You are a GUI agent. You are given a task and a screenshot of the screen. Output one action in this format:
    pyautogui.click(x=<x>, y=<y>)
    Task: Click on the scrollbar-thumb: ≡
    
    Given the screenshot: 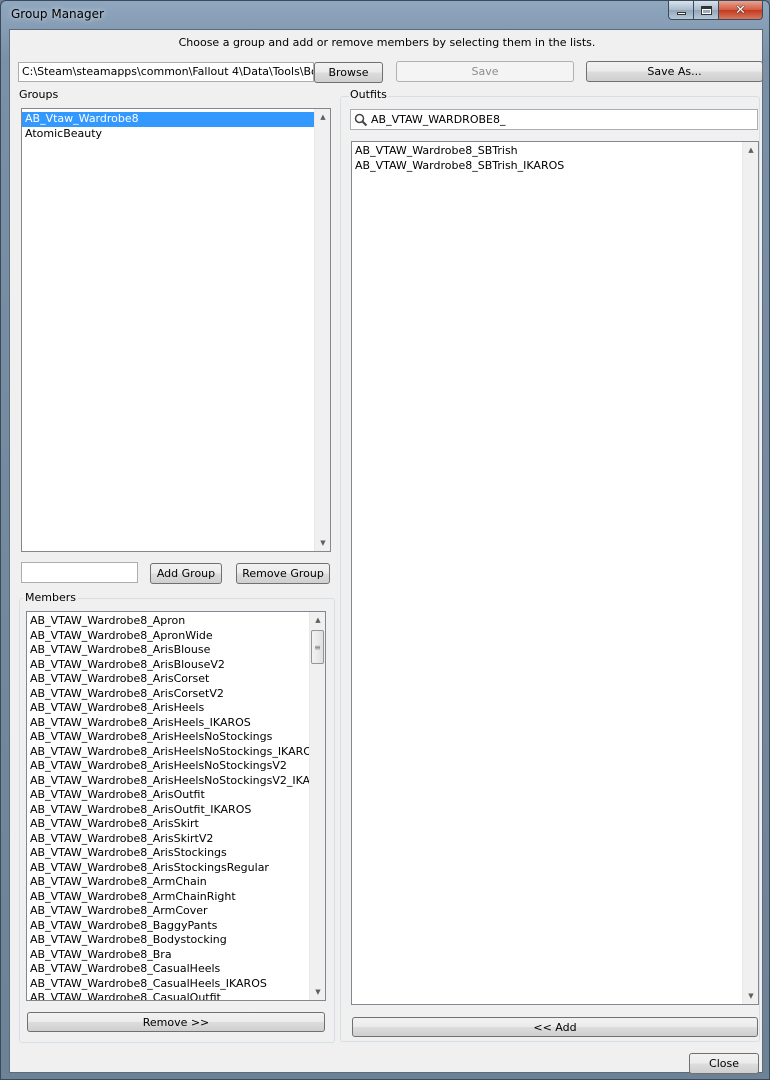 What is the action you would take?
    pyautogui.click(x=317, y=647)
    